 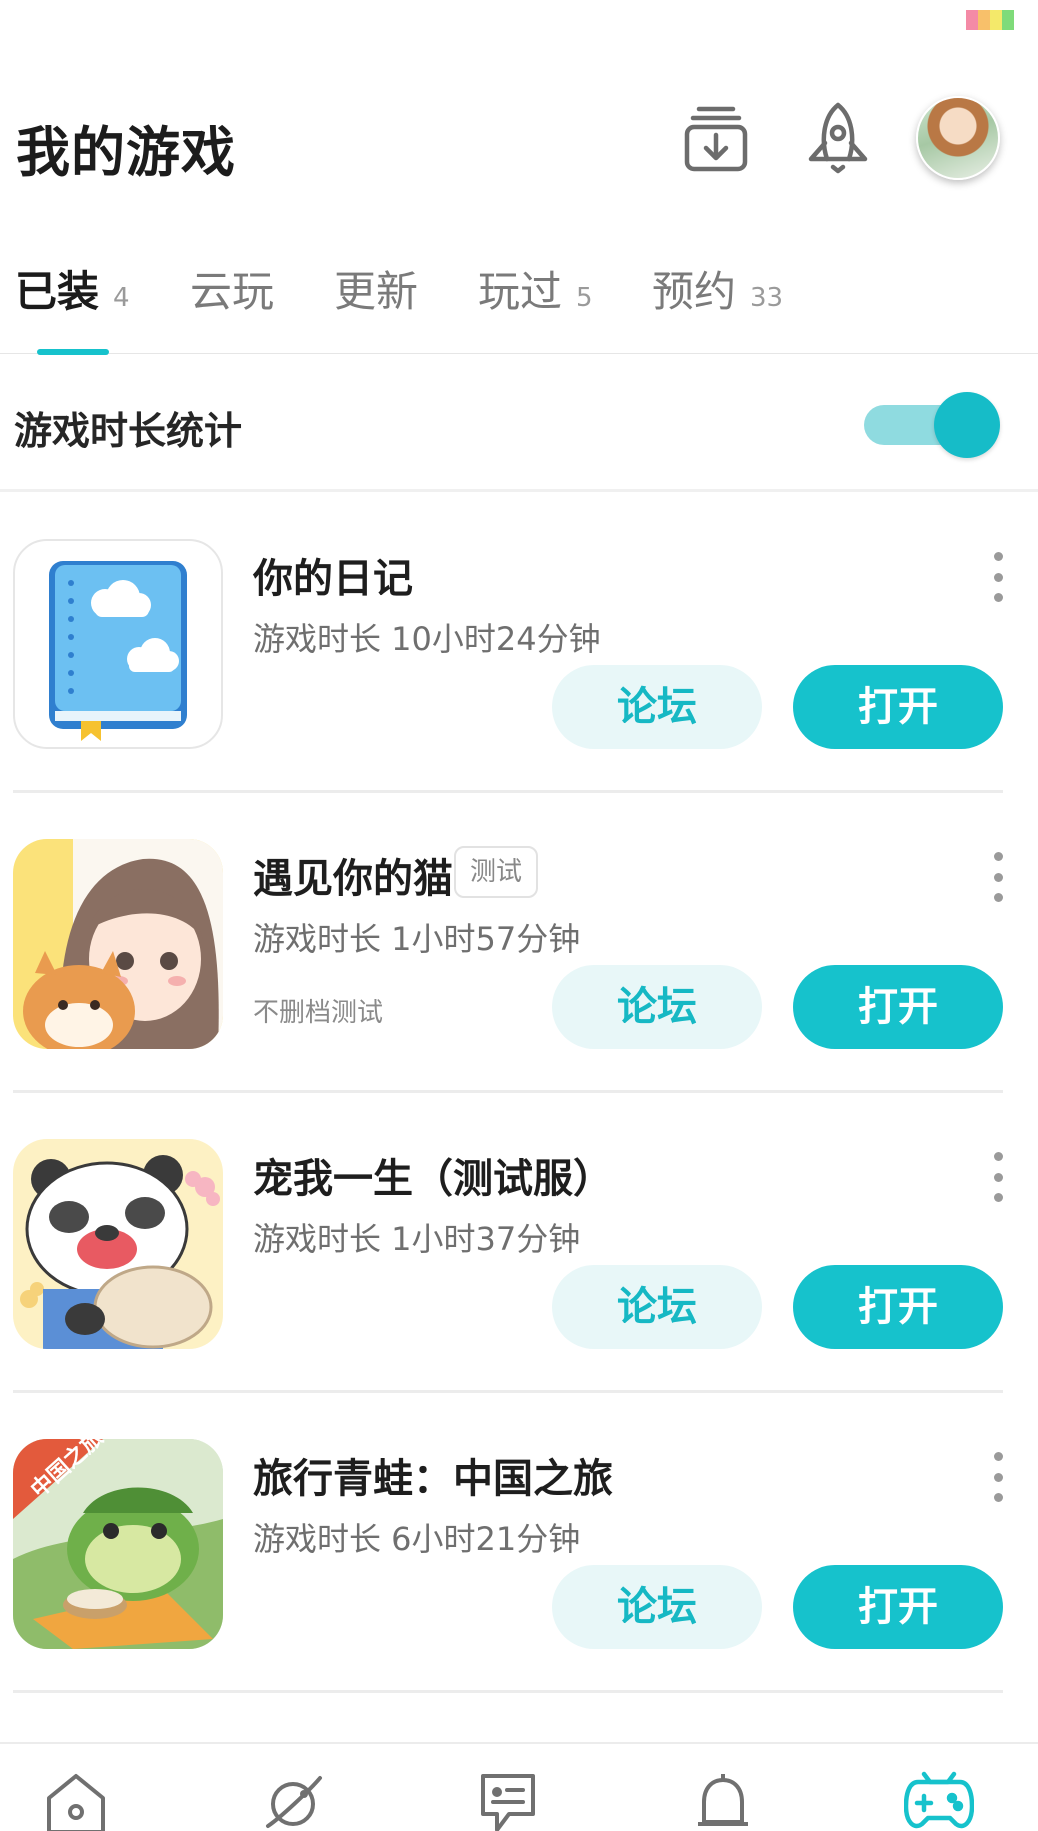 I want to click on nav-discover, so click(x=293, y=1800).